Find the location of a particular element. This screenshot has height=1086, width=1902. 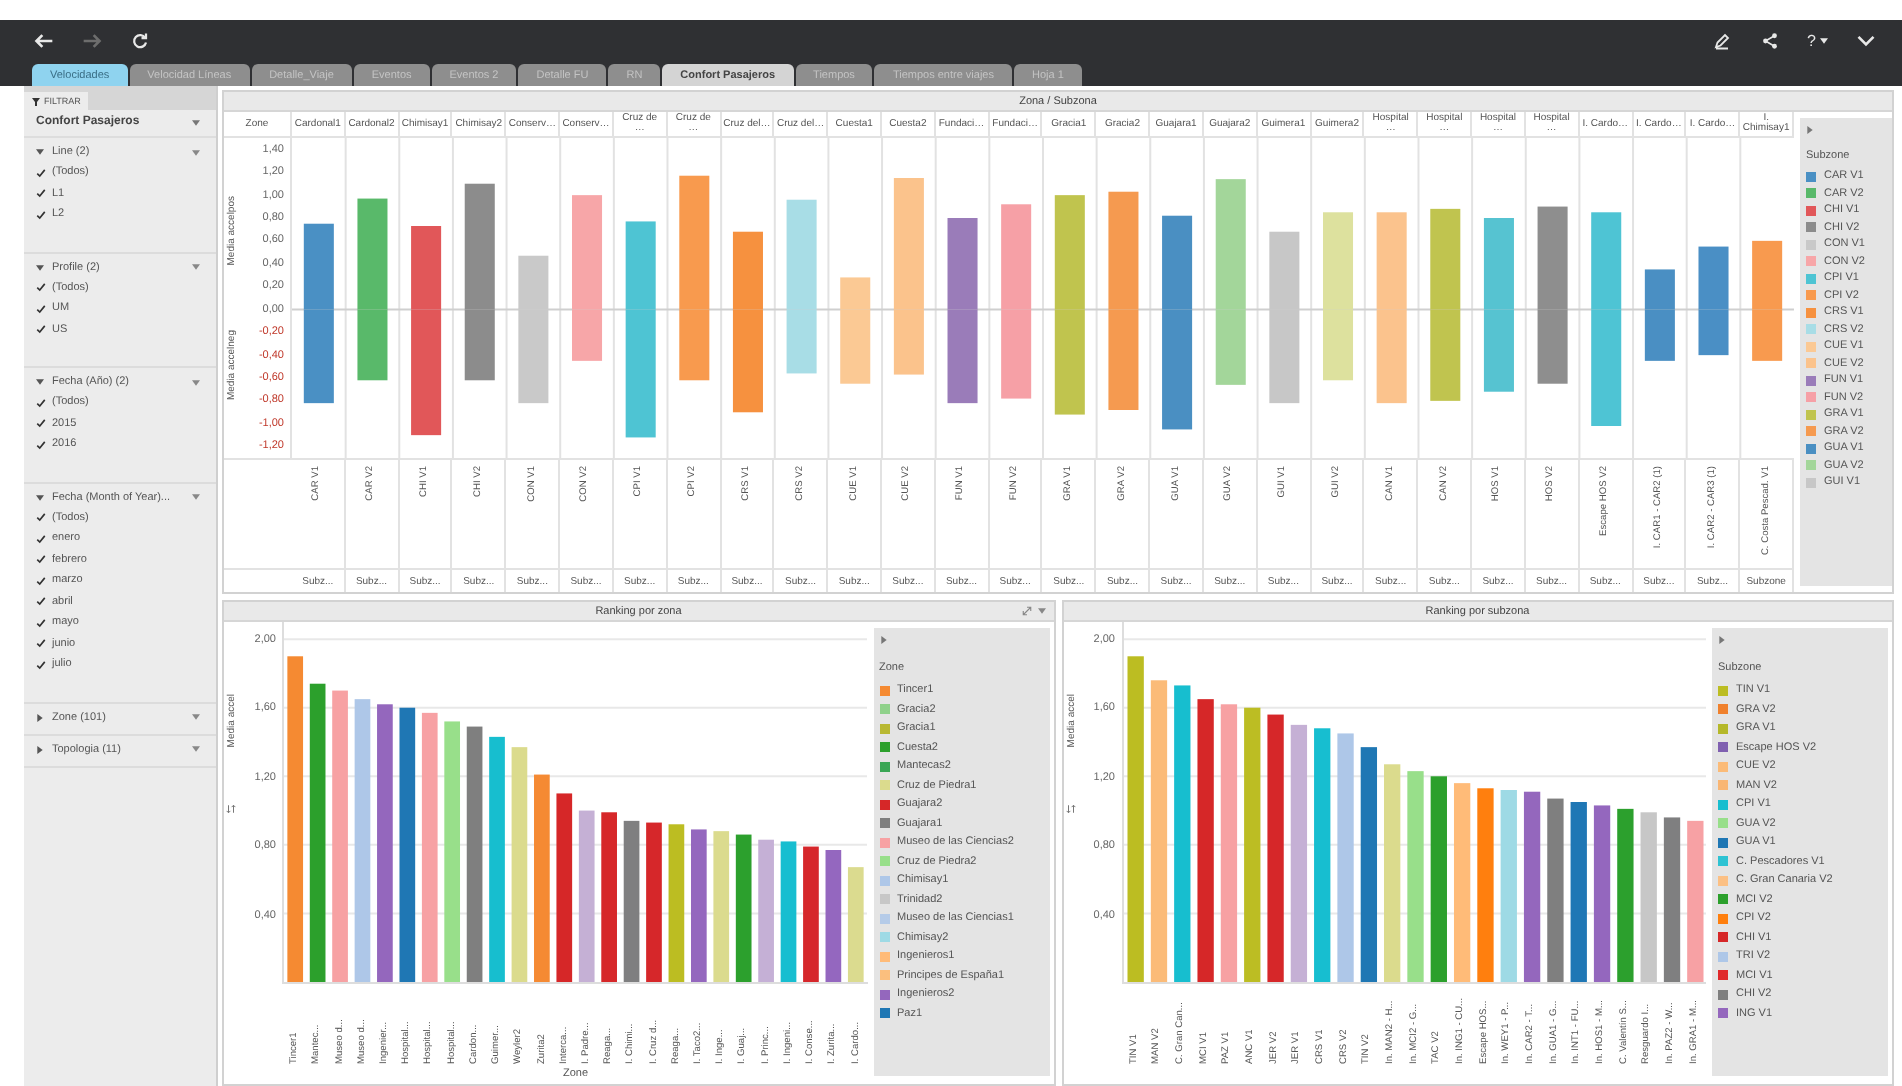

expand-icon is located at coordinates (1026, 611).